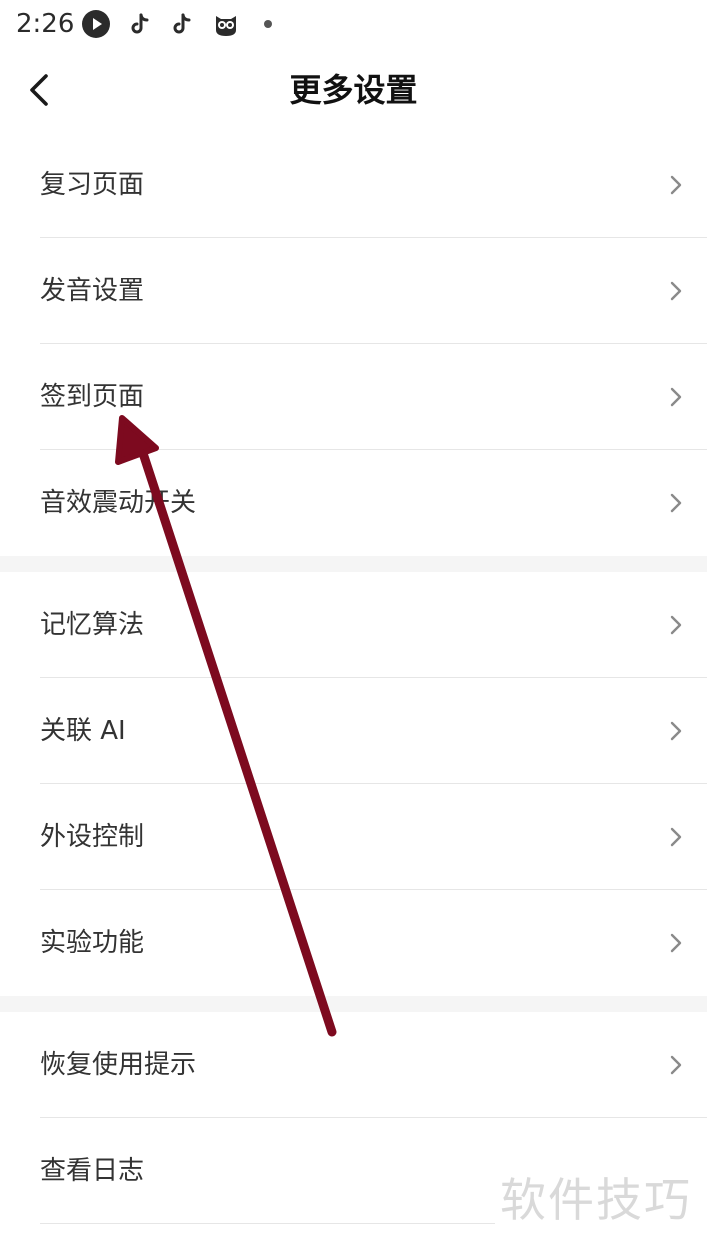 This screenshot has height=1256, width=707. What do you see at coordinates (353, 24) in the screenshot?
I see `status-bar: 2:26` at bounding box center [353, 24].